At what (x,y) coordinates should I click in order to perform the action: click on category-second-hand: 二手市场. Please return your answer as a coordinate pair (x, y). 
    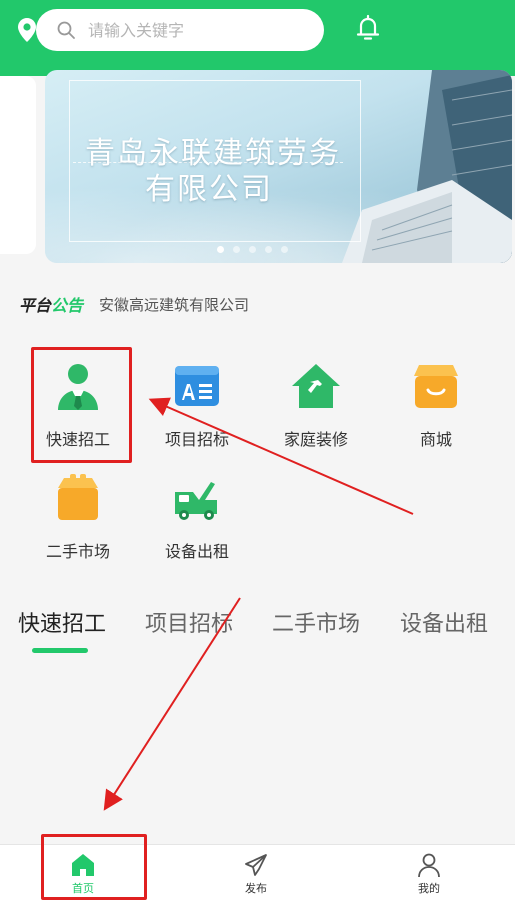
    Looking at the image, I should click on (78, 516).